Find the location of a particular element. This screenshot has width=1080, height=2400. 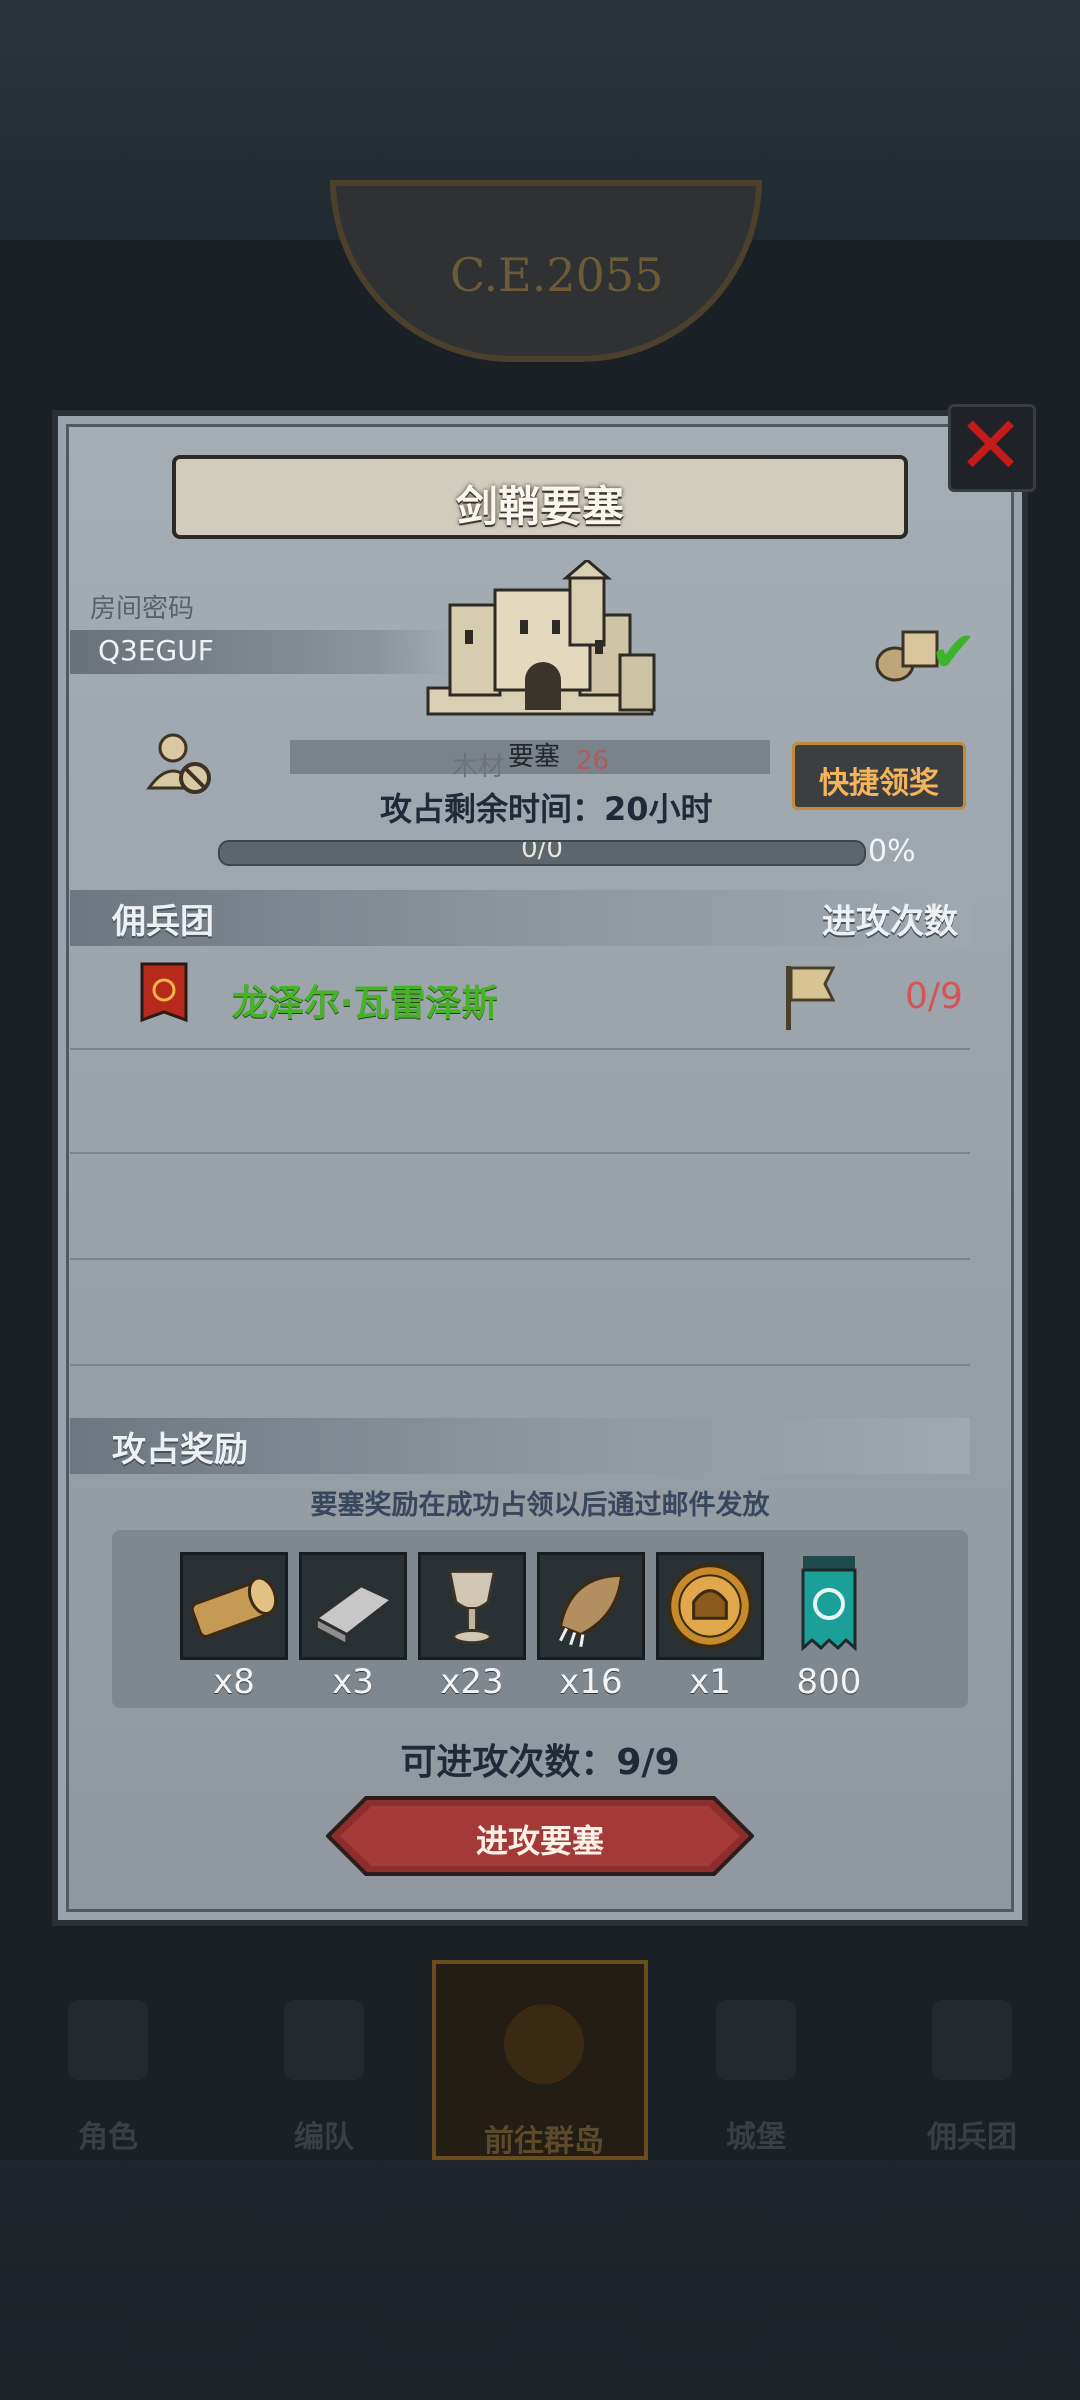

close-button: ✕ is located at coordinates (992, 445).